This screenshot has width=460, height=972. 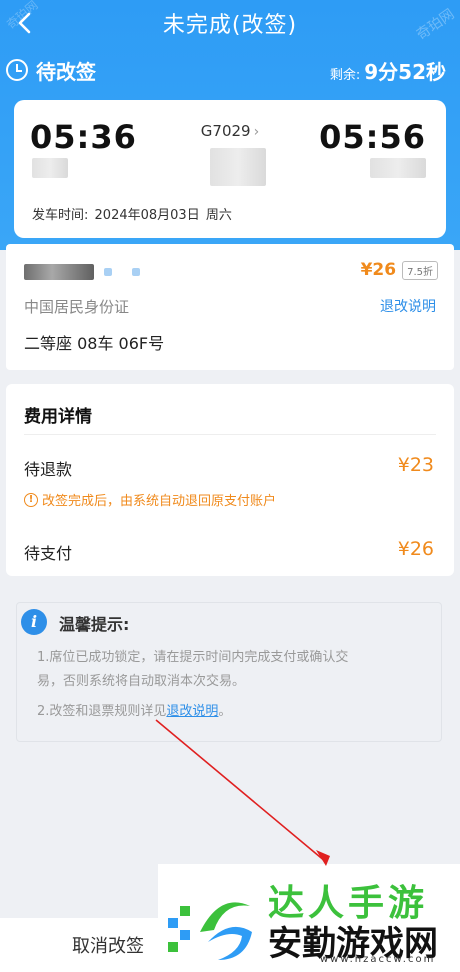 I want to click on train-number-text: G7029, so click(x=225, y=131).